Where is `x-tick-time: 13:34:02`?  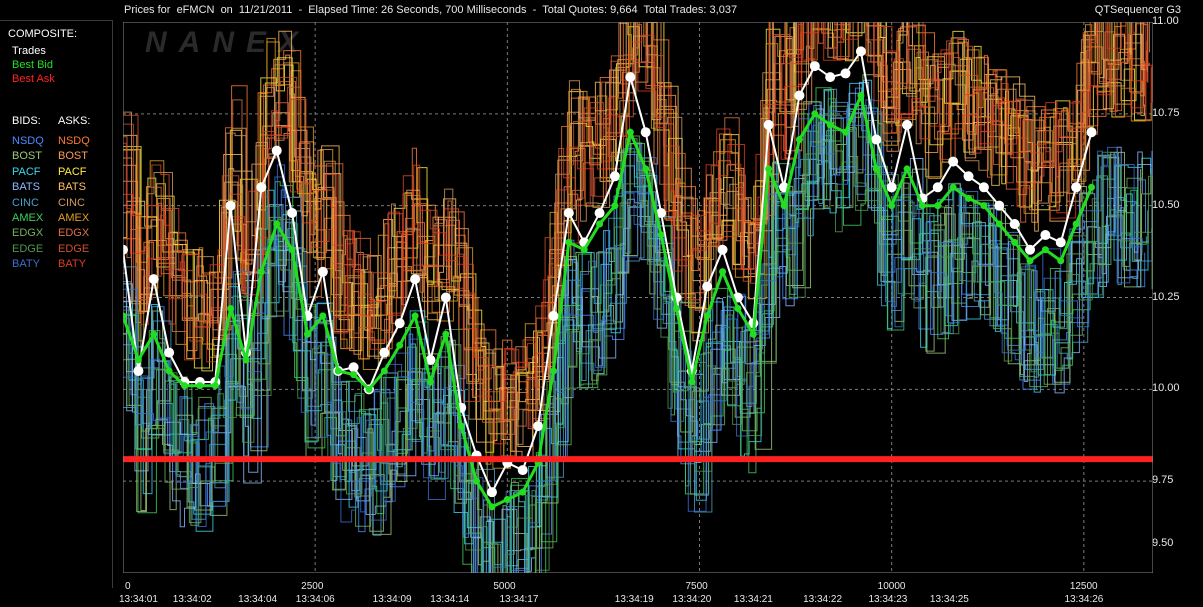
x-tick-time: 13:34:02 is located at coordinates (192, 599).